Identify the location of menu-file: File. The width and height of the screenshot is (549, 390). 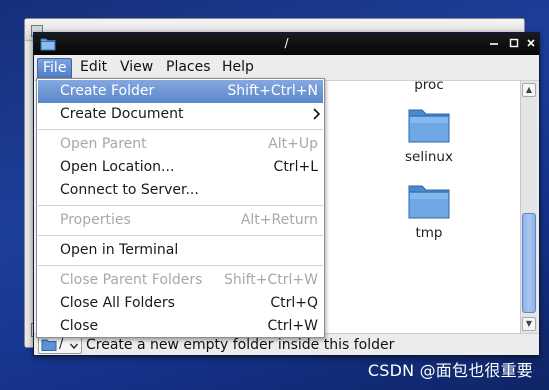
(55, 68).